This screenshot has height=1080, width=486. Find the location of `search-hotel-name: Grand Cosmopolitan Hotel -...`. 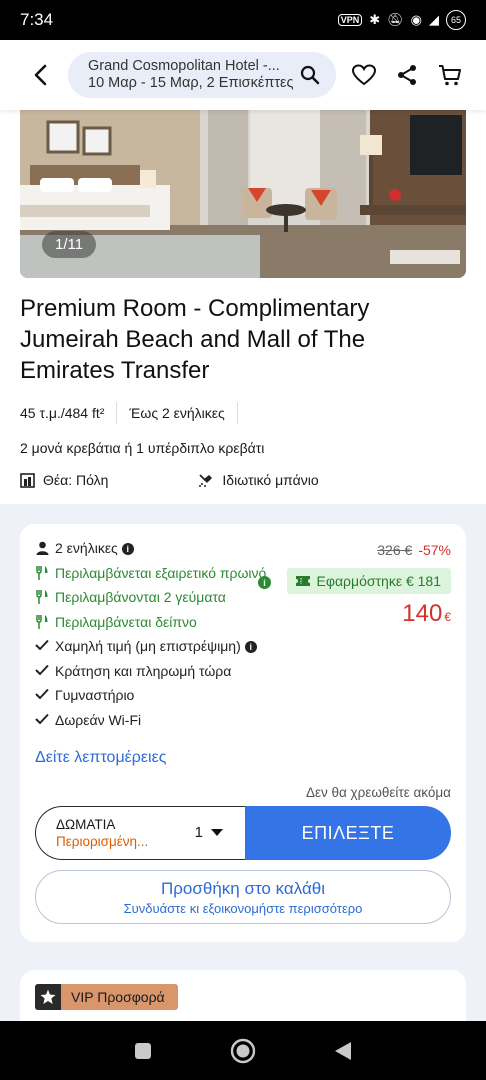

search-hotel-name: Grand Cosmopolitan Hotel -... is located at coordinates (184, 66).